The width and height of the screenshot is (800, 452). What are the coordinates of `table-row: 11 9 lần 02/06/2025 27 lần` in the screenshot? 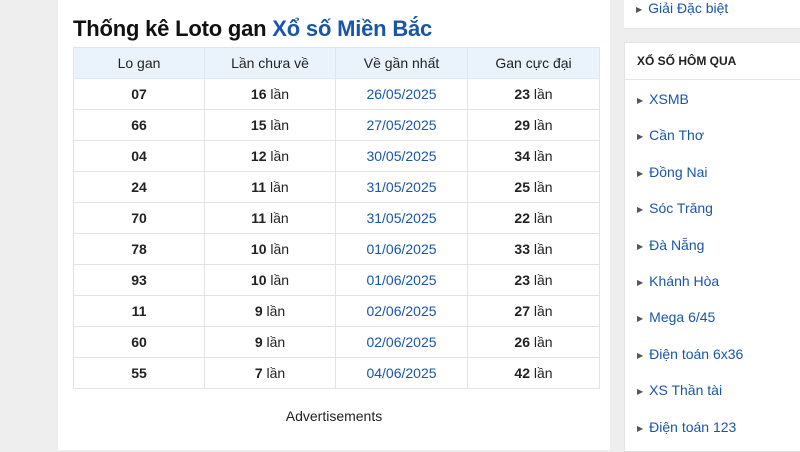 It's located at (336, 311).